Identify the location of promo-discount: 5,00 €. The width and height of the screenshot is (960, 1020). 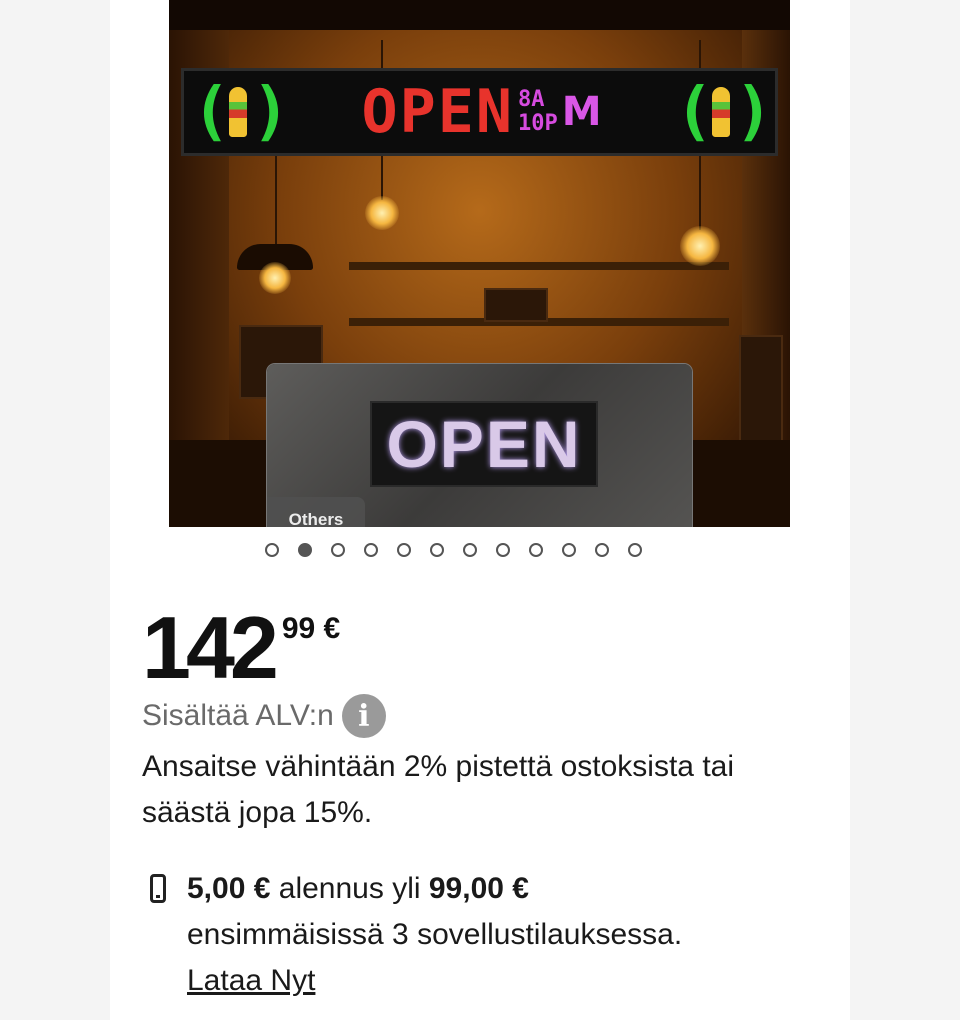
(229, 888).